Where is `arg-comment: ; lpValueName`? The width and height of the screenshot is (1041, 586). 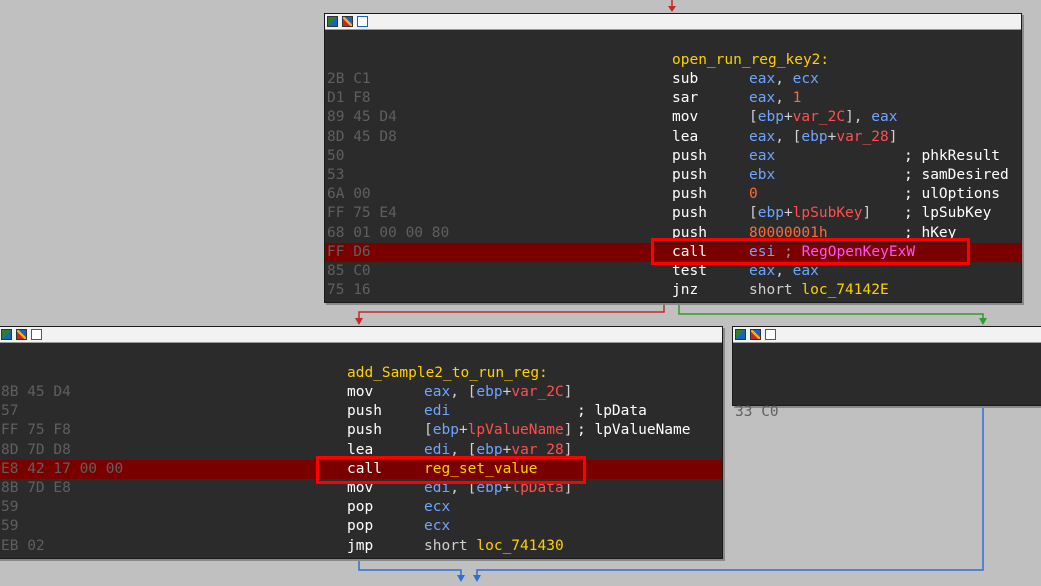
arg-comment: ; lpValueName is located at coordinates (634, 430).